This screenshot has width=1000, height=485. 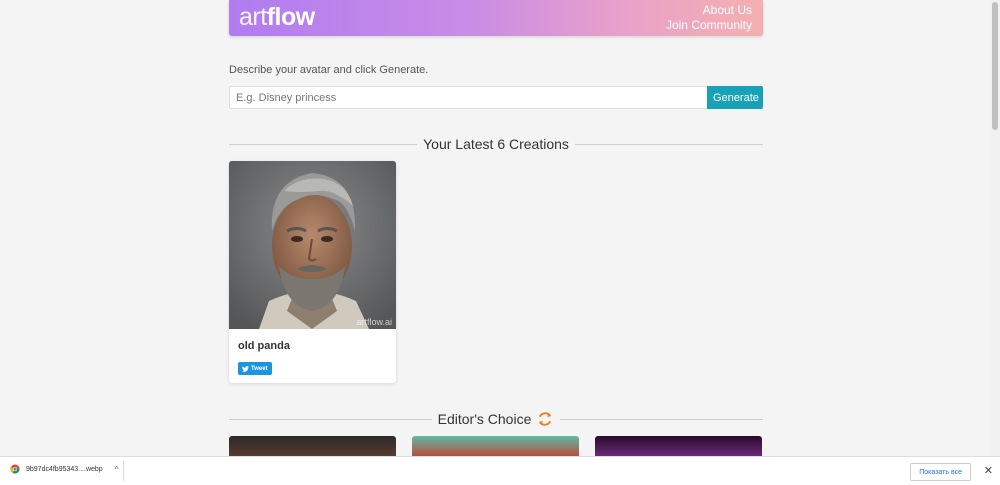 What do you see at coordinates (995, 228) in the screenshot?
I see `page-scrollbar` at bounding box center [995, 228].